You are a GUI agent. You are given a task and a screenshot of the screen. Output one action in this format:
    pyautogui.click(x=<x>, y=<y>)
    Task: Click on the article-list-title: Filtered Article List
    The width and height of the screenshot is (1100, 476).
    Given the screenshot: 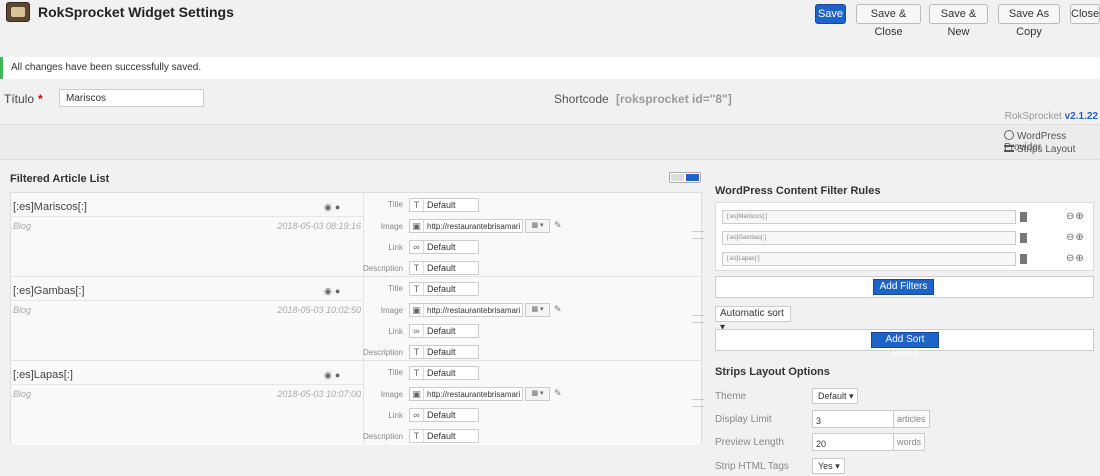 What is the action you would take?
    pyautogui.click(x=60, y=179)
    